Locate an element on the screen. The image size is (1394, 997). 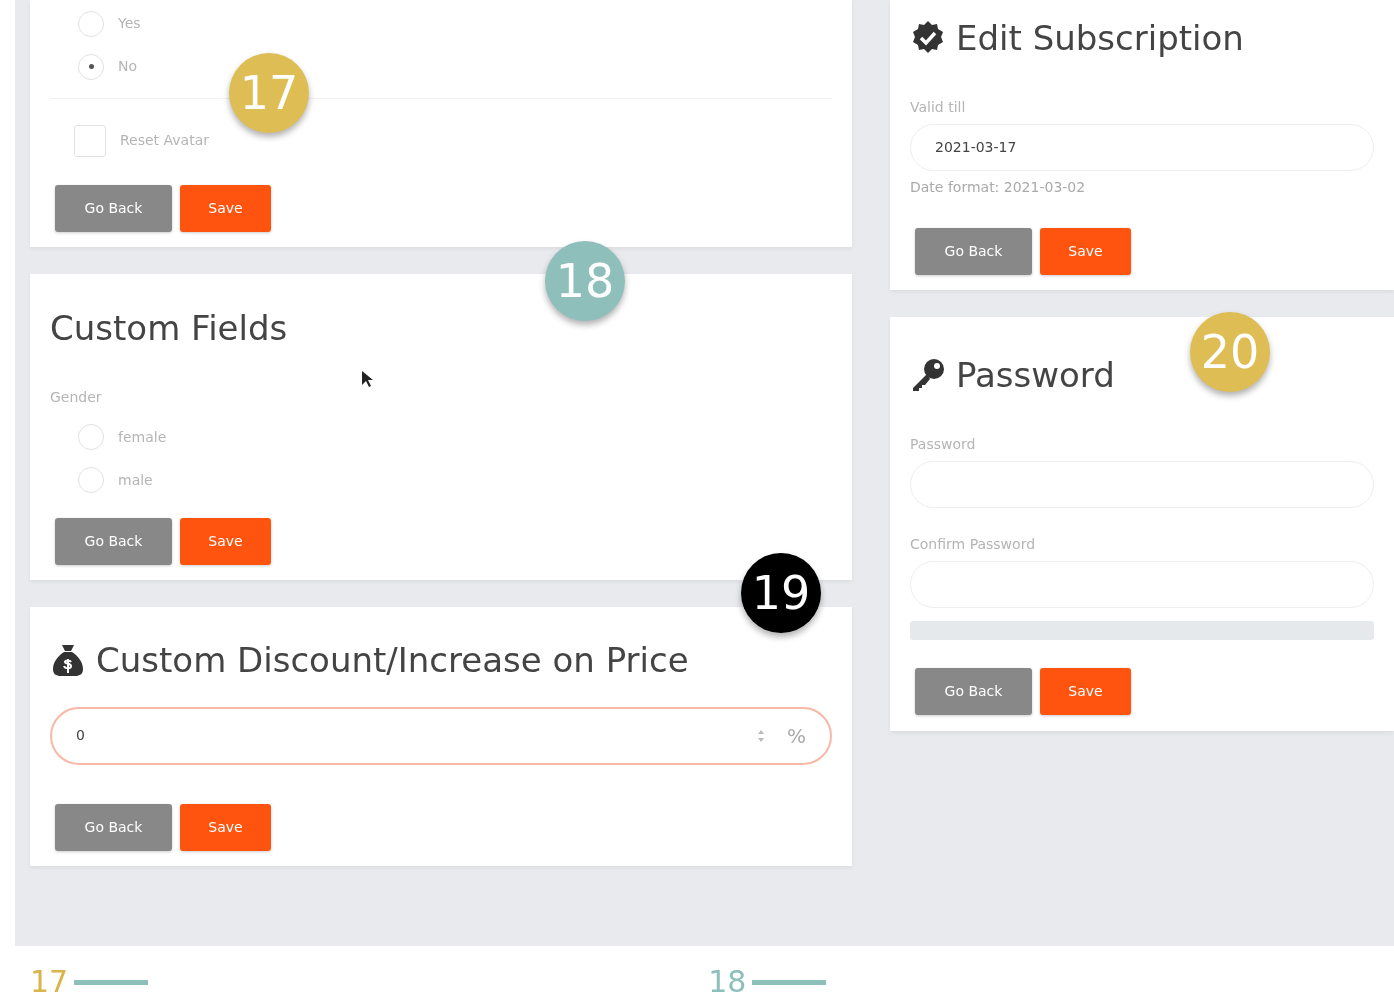
cursor-icon is located at coordinates (367, 379).